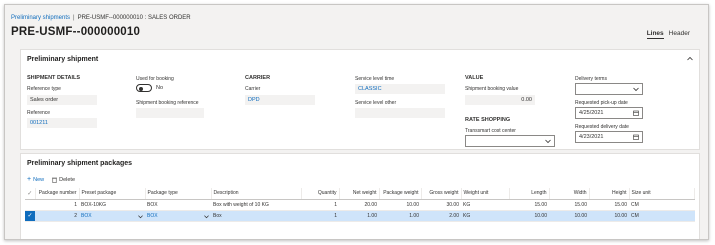 This screenshot has width=715, height=245. I want to click on col-length: Length, so click(529, 194).